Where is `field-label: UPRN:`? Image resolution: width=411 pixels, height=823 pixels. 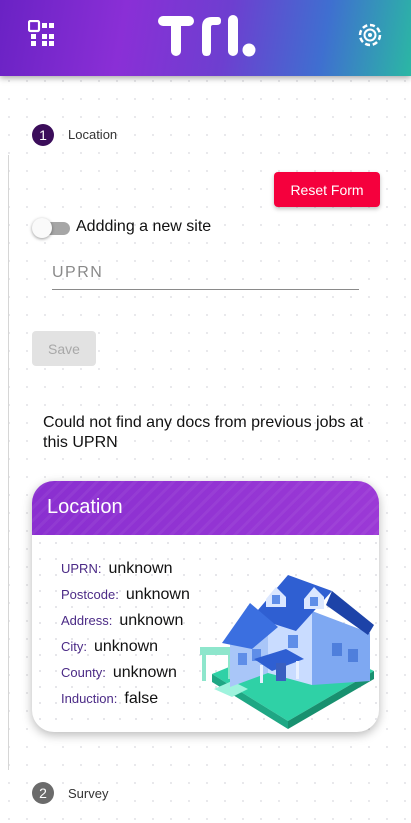 field-label: UPRN: is located at coordinates (81, 568).